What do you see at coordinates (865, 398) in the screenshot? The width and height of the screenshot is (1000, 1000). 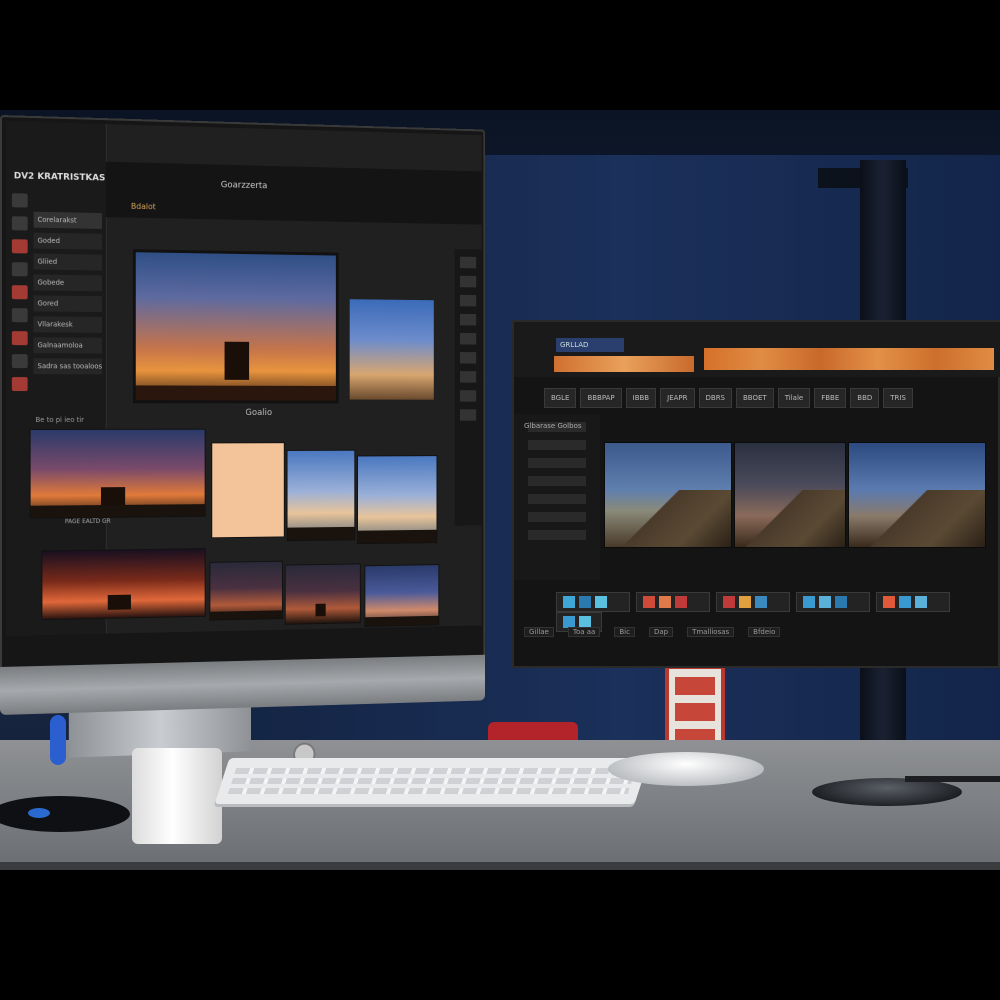 I see `toolbar-button: BBD` at bounding box center [865, 398].